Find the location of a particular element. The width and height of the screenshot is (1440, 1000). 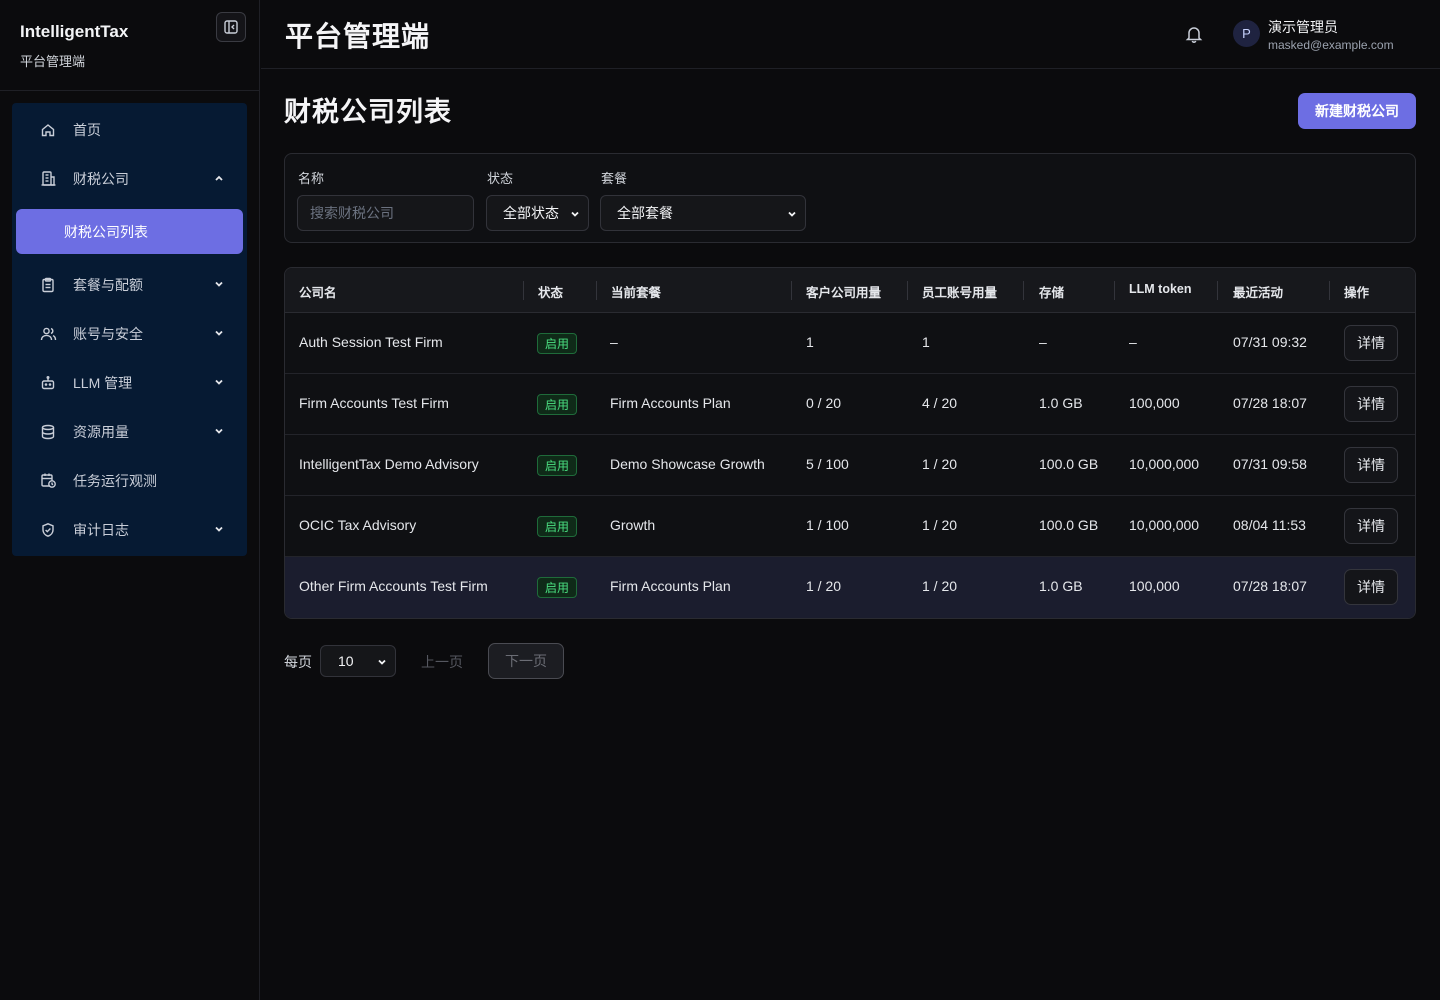

user-email: masked@example.com is located at coordinates (1331, 45).